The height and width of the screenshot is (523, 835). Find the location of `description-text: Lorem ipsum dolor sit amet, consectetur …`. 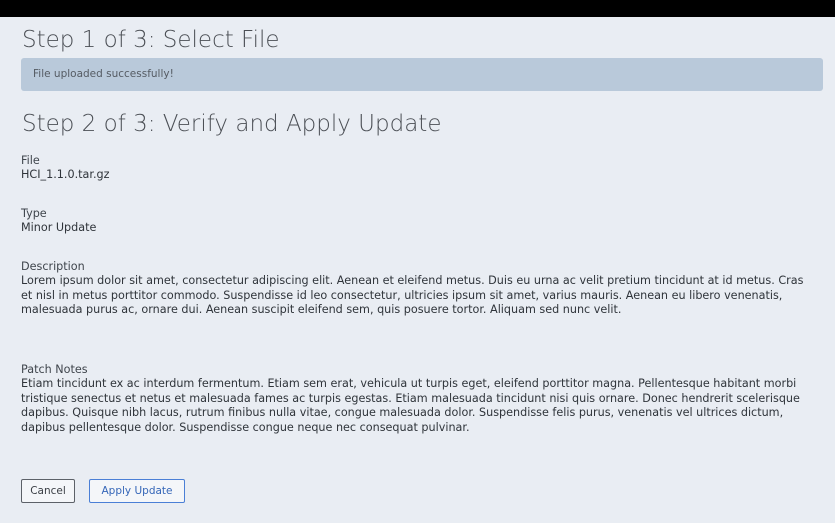

description-text: Lorem ipsum dolor sit amet, consectetur … is located at coordinates (412, 295).